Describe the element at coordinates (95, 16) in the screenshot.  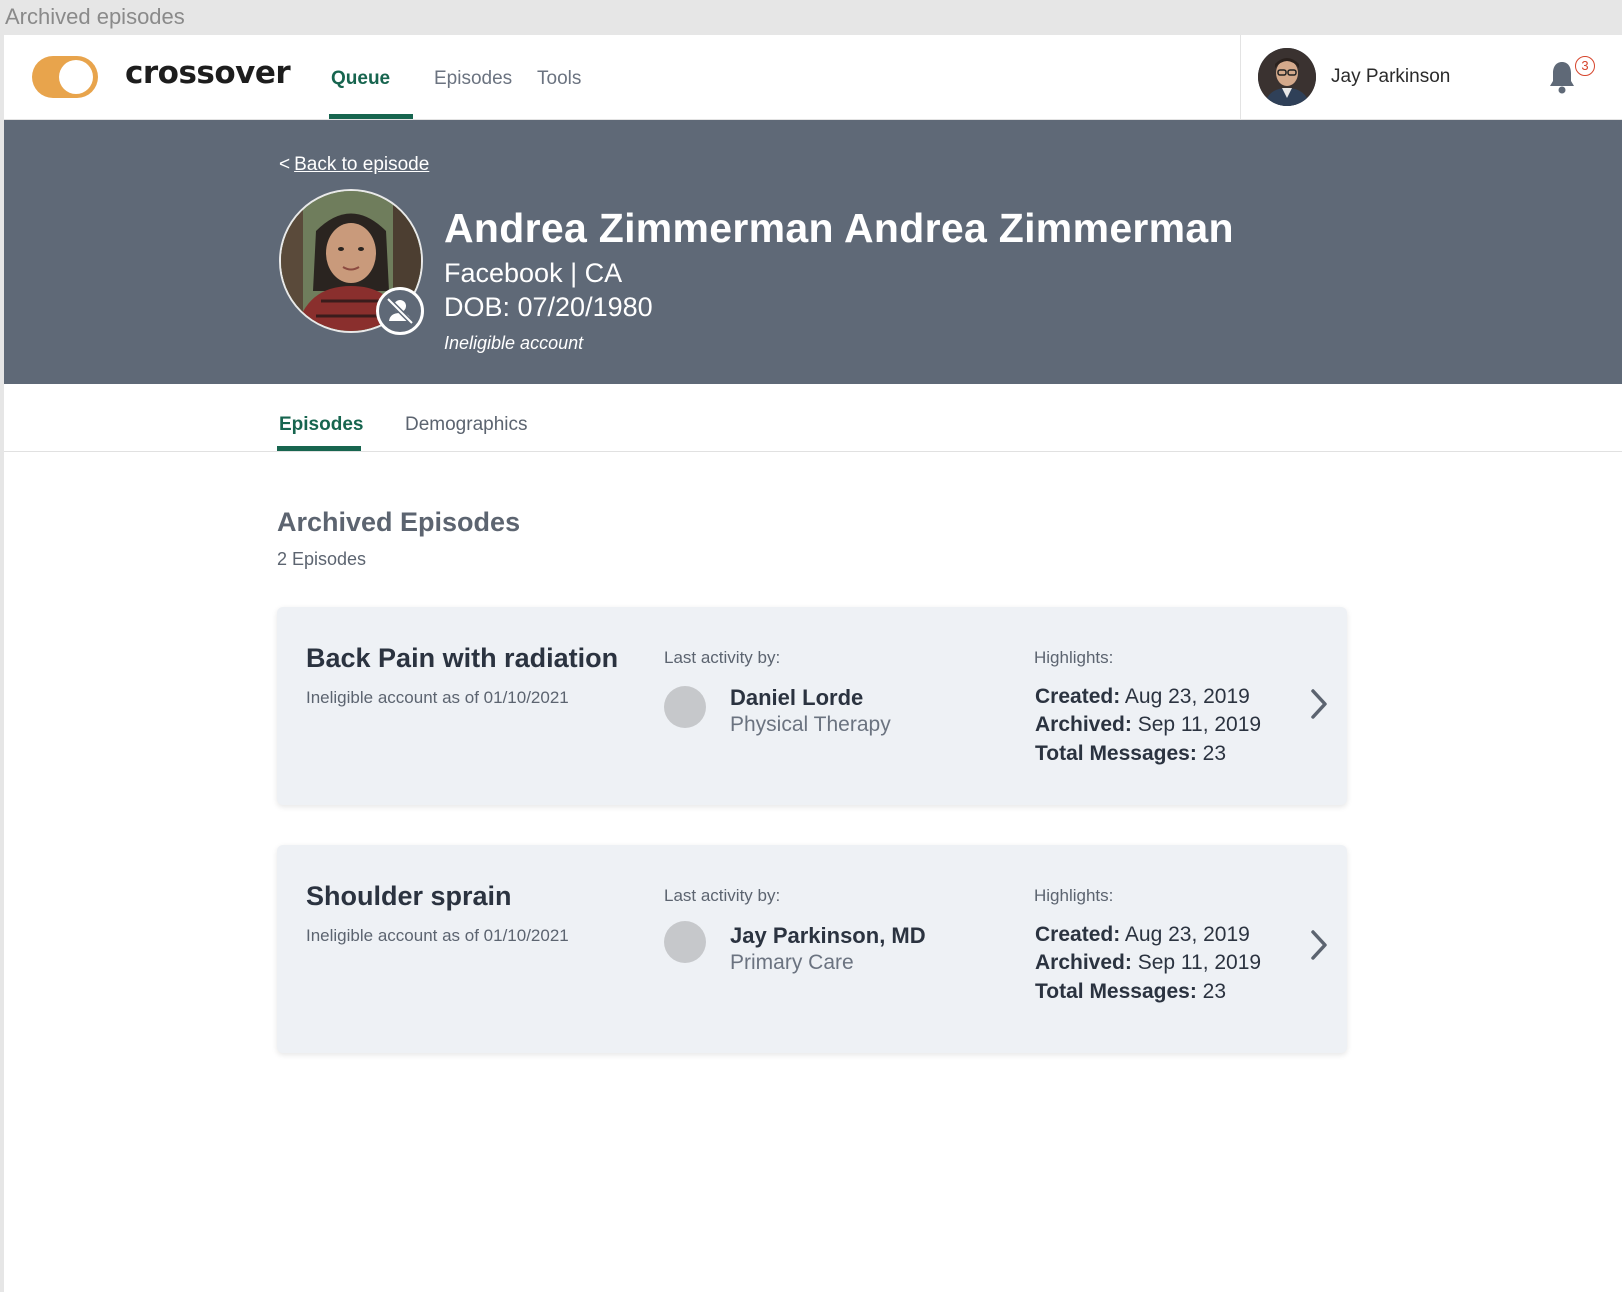
I see `window-title: Archived episodes` at that location.